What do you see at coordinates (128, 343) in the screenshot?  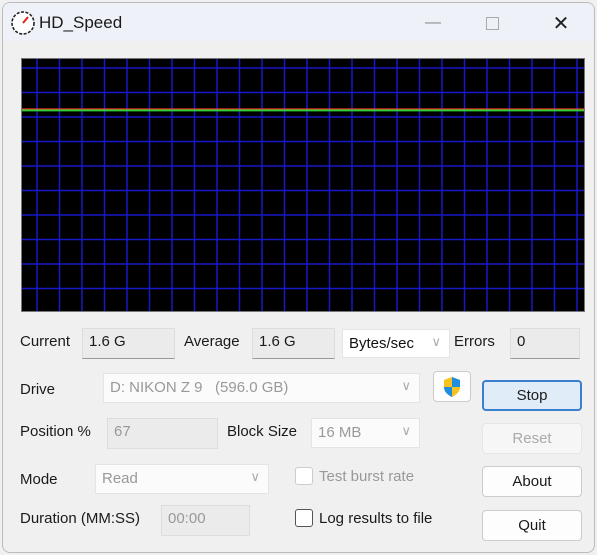 I see `current-value: 1.6 G` at bounding box center [128, 343].